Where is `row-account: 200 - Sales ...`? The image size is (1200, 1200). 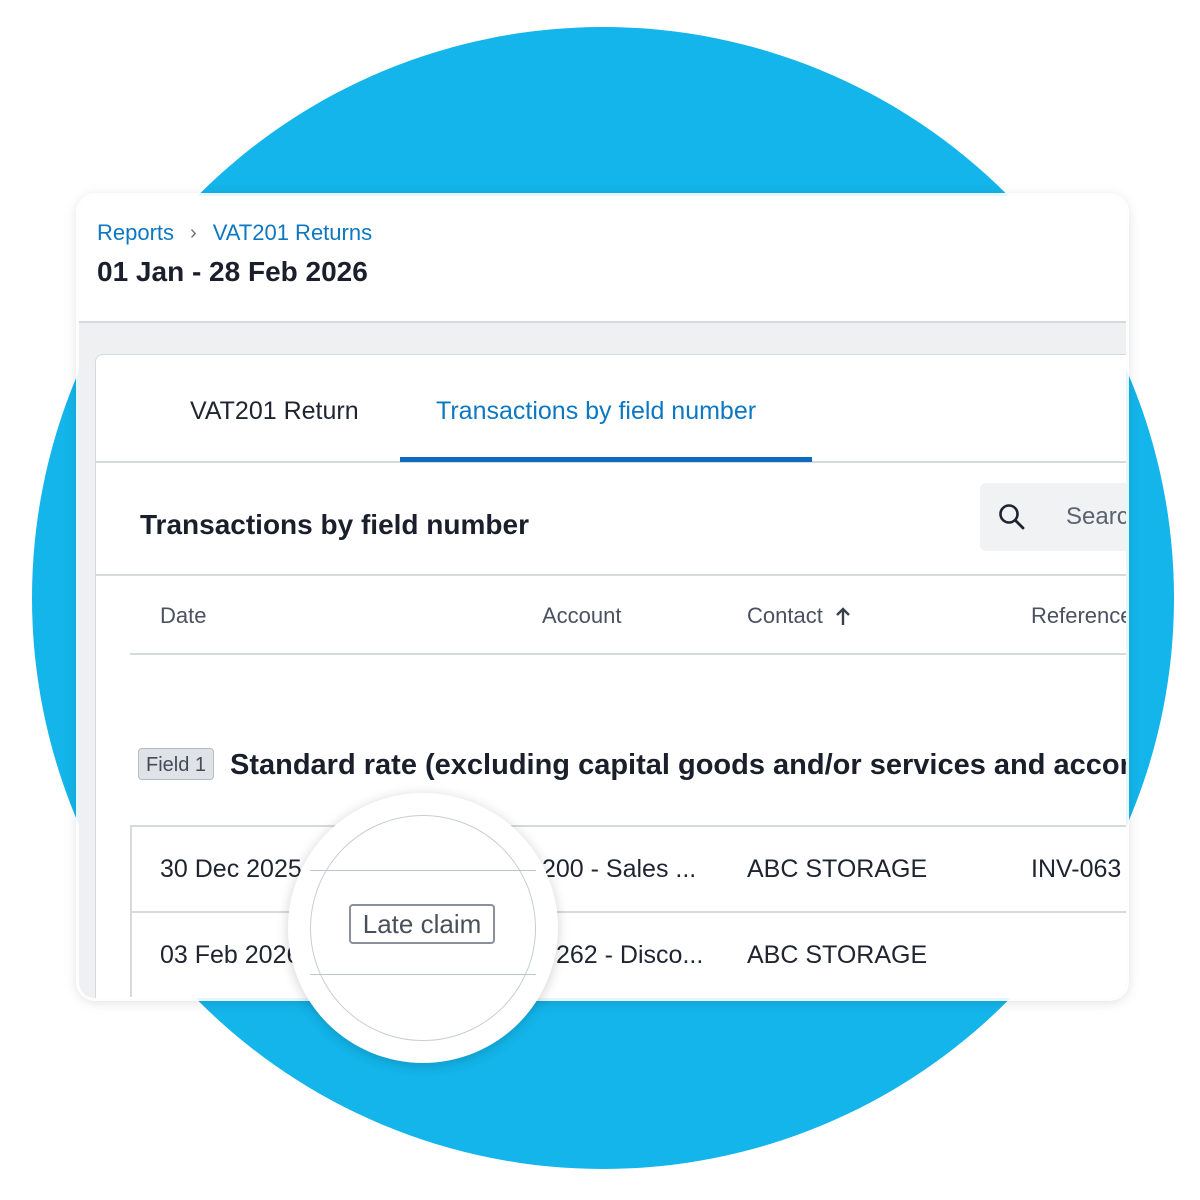 row-account: 200 - Sales ... is located at coordinates (619, 869).